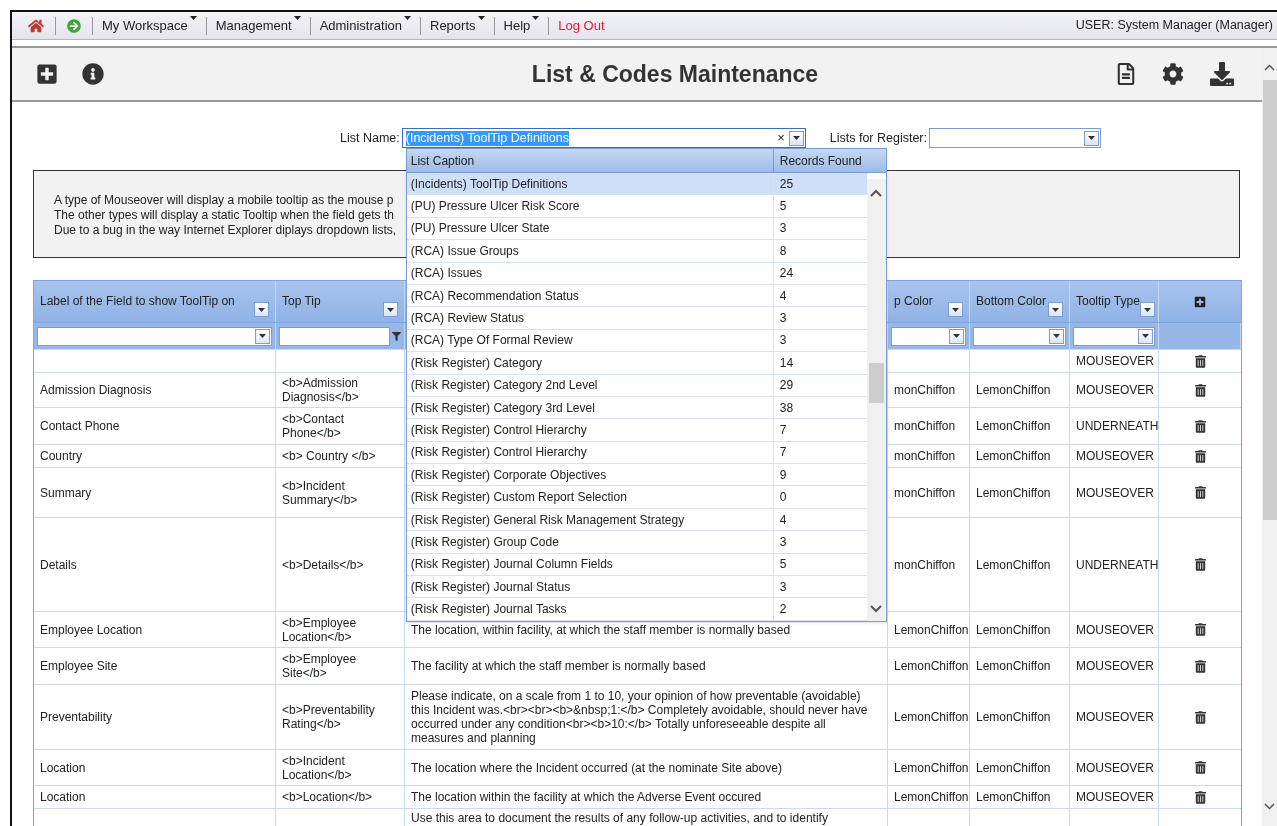 The image size is (1277, 826). I want to click on list-item: (Risk Register) General Risk Management Strategy 4, so click(636, 520).